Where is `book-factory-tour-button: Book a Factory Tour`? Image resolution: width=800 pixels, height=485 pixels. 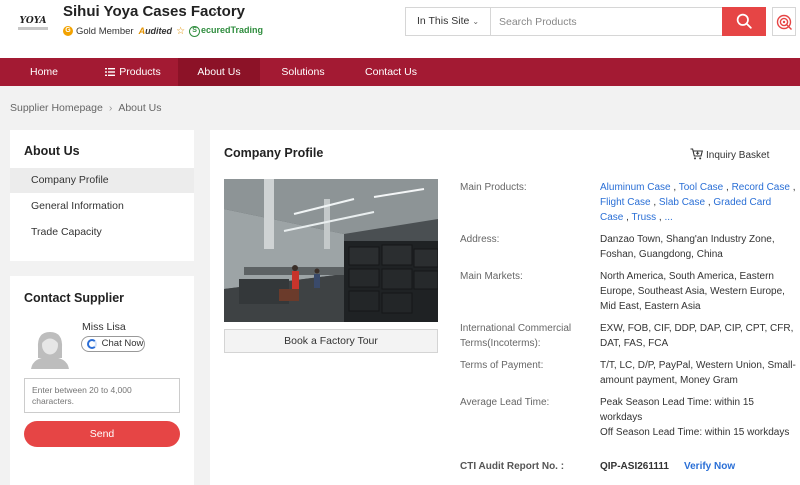 book-factory-tour-button: Book a Factory Tour is located at coordinates (331, 341).